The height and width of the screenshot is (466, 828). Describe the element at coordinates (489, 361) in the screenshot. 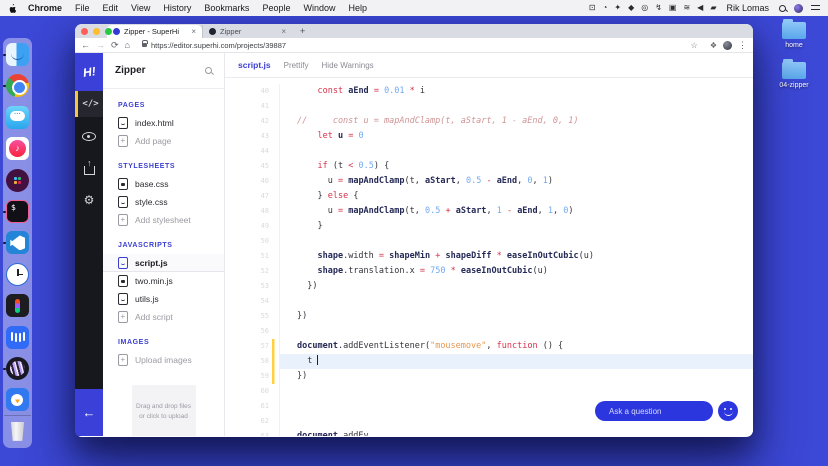

I see `code-line-58: 58 t` at that location.